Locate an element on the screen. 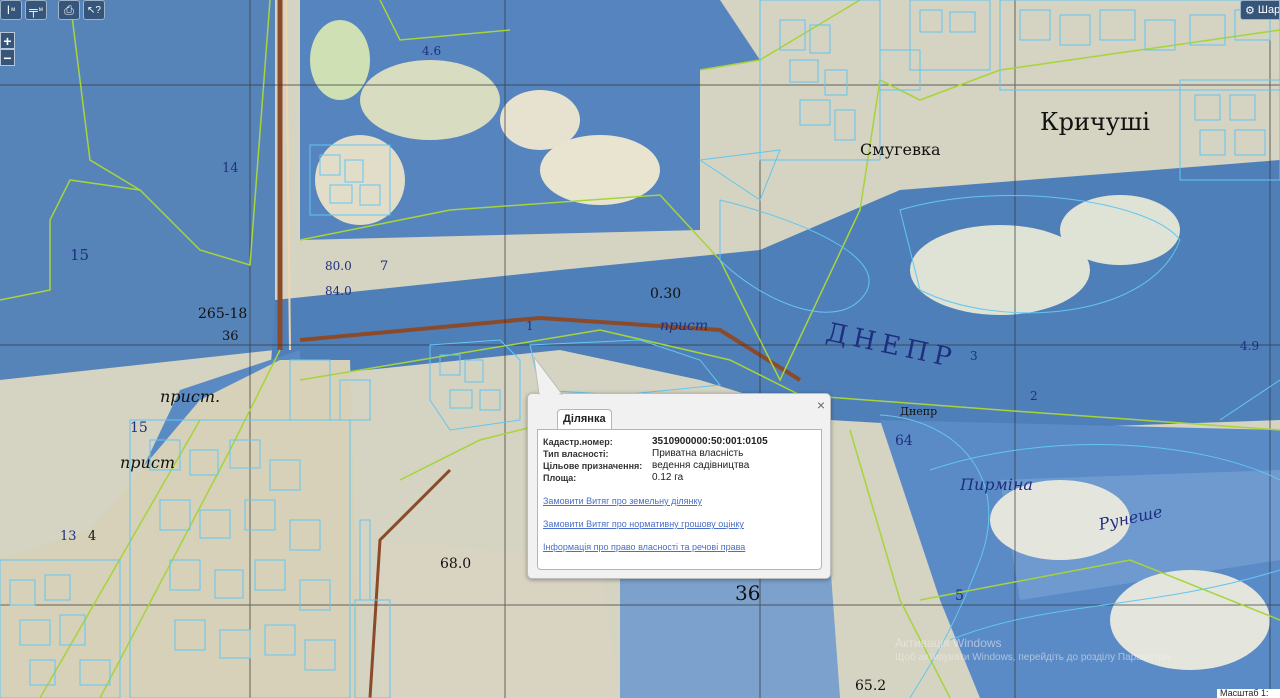 The image size is (1280, 698). zoom-control: + − is located at coordinates (7, 49).